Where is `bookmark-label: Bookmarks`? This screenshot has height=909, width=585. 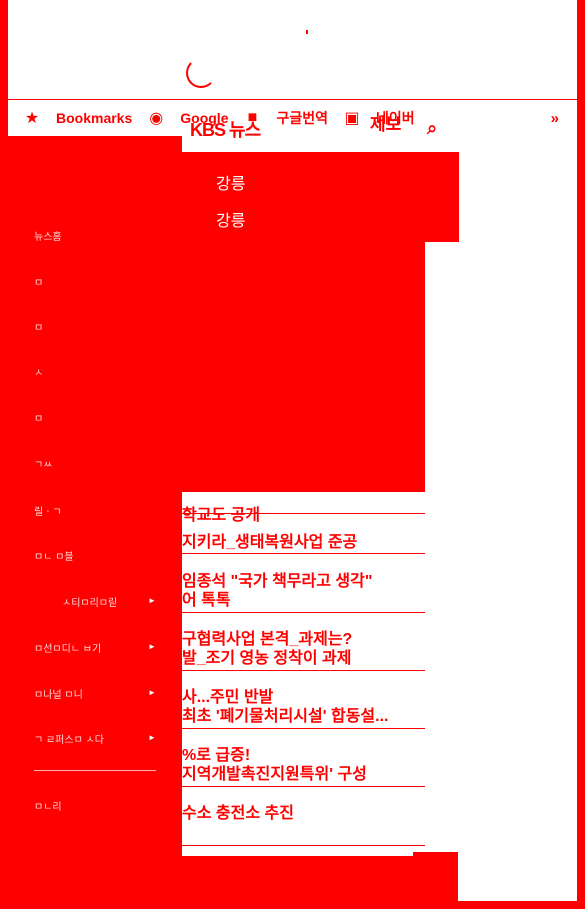 bookmark-label: Bookmarks is located at coordinates (94, 118).